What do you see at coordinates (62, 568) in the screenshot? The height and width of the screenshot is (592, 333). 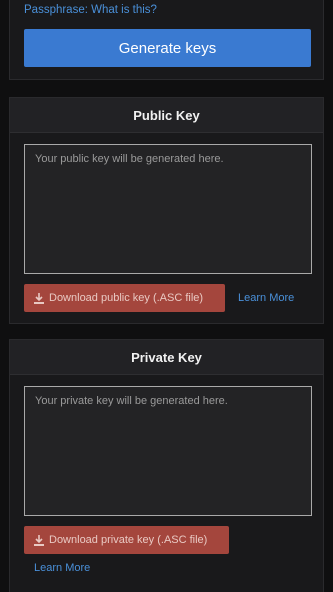 I see `private-key-learn-more-link: Learn More` at bounding box center [62, 568].